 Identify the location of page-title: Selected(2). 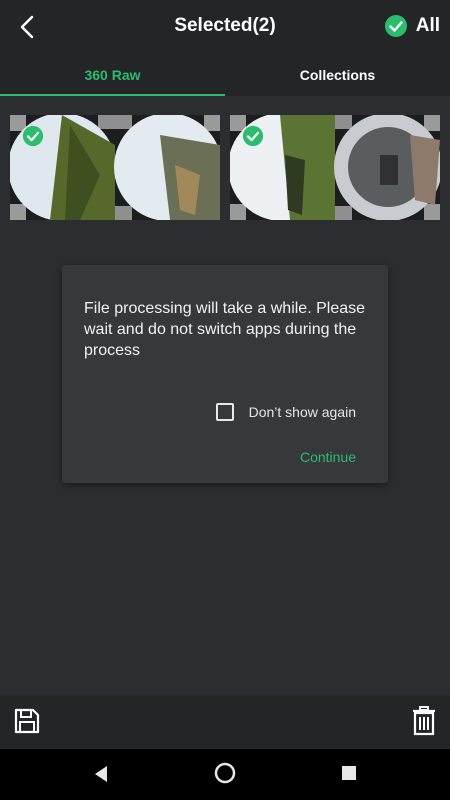
(225, 25).